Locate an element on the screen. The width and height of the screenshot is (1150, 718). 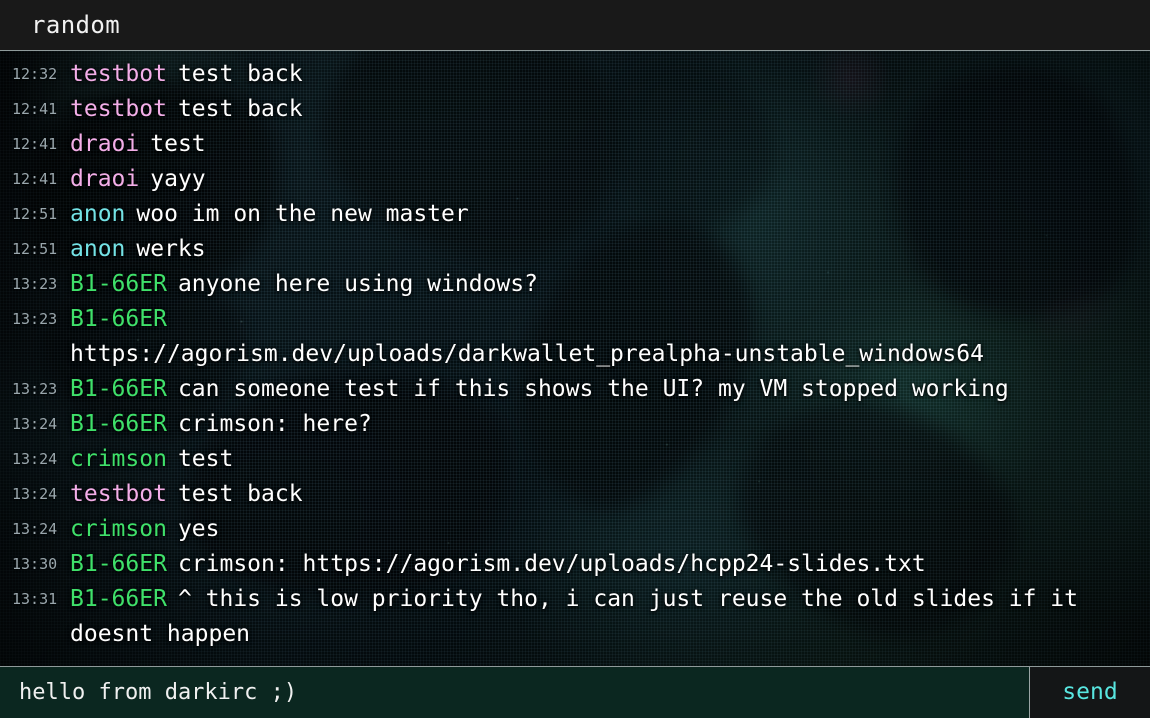
message-timestamp: 12:32 is located at coordinates (35, 74).